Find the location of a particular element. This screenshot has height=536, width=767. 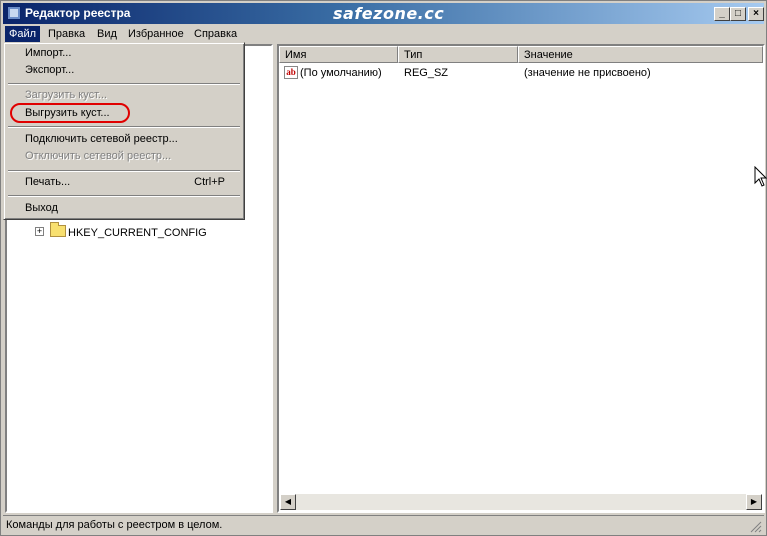

minimize-button: _ is located at coordinates (722, 14).